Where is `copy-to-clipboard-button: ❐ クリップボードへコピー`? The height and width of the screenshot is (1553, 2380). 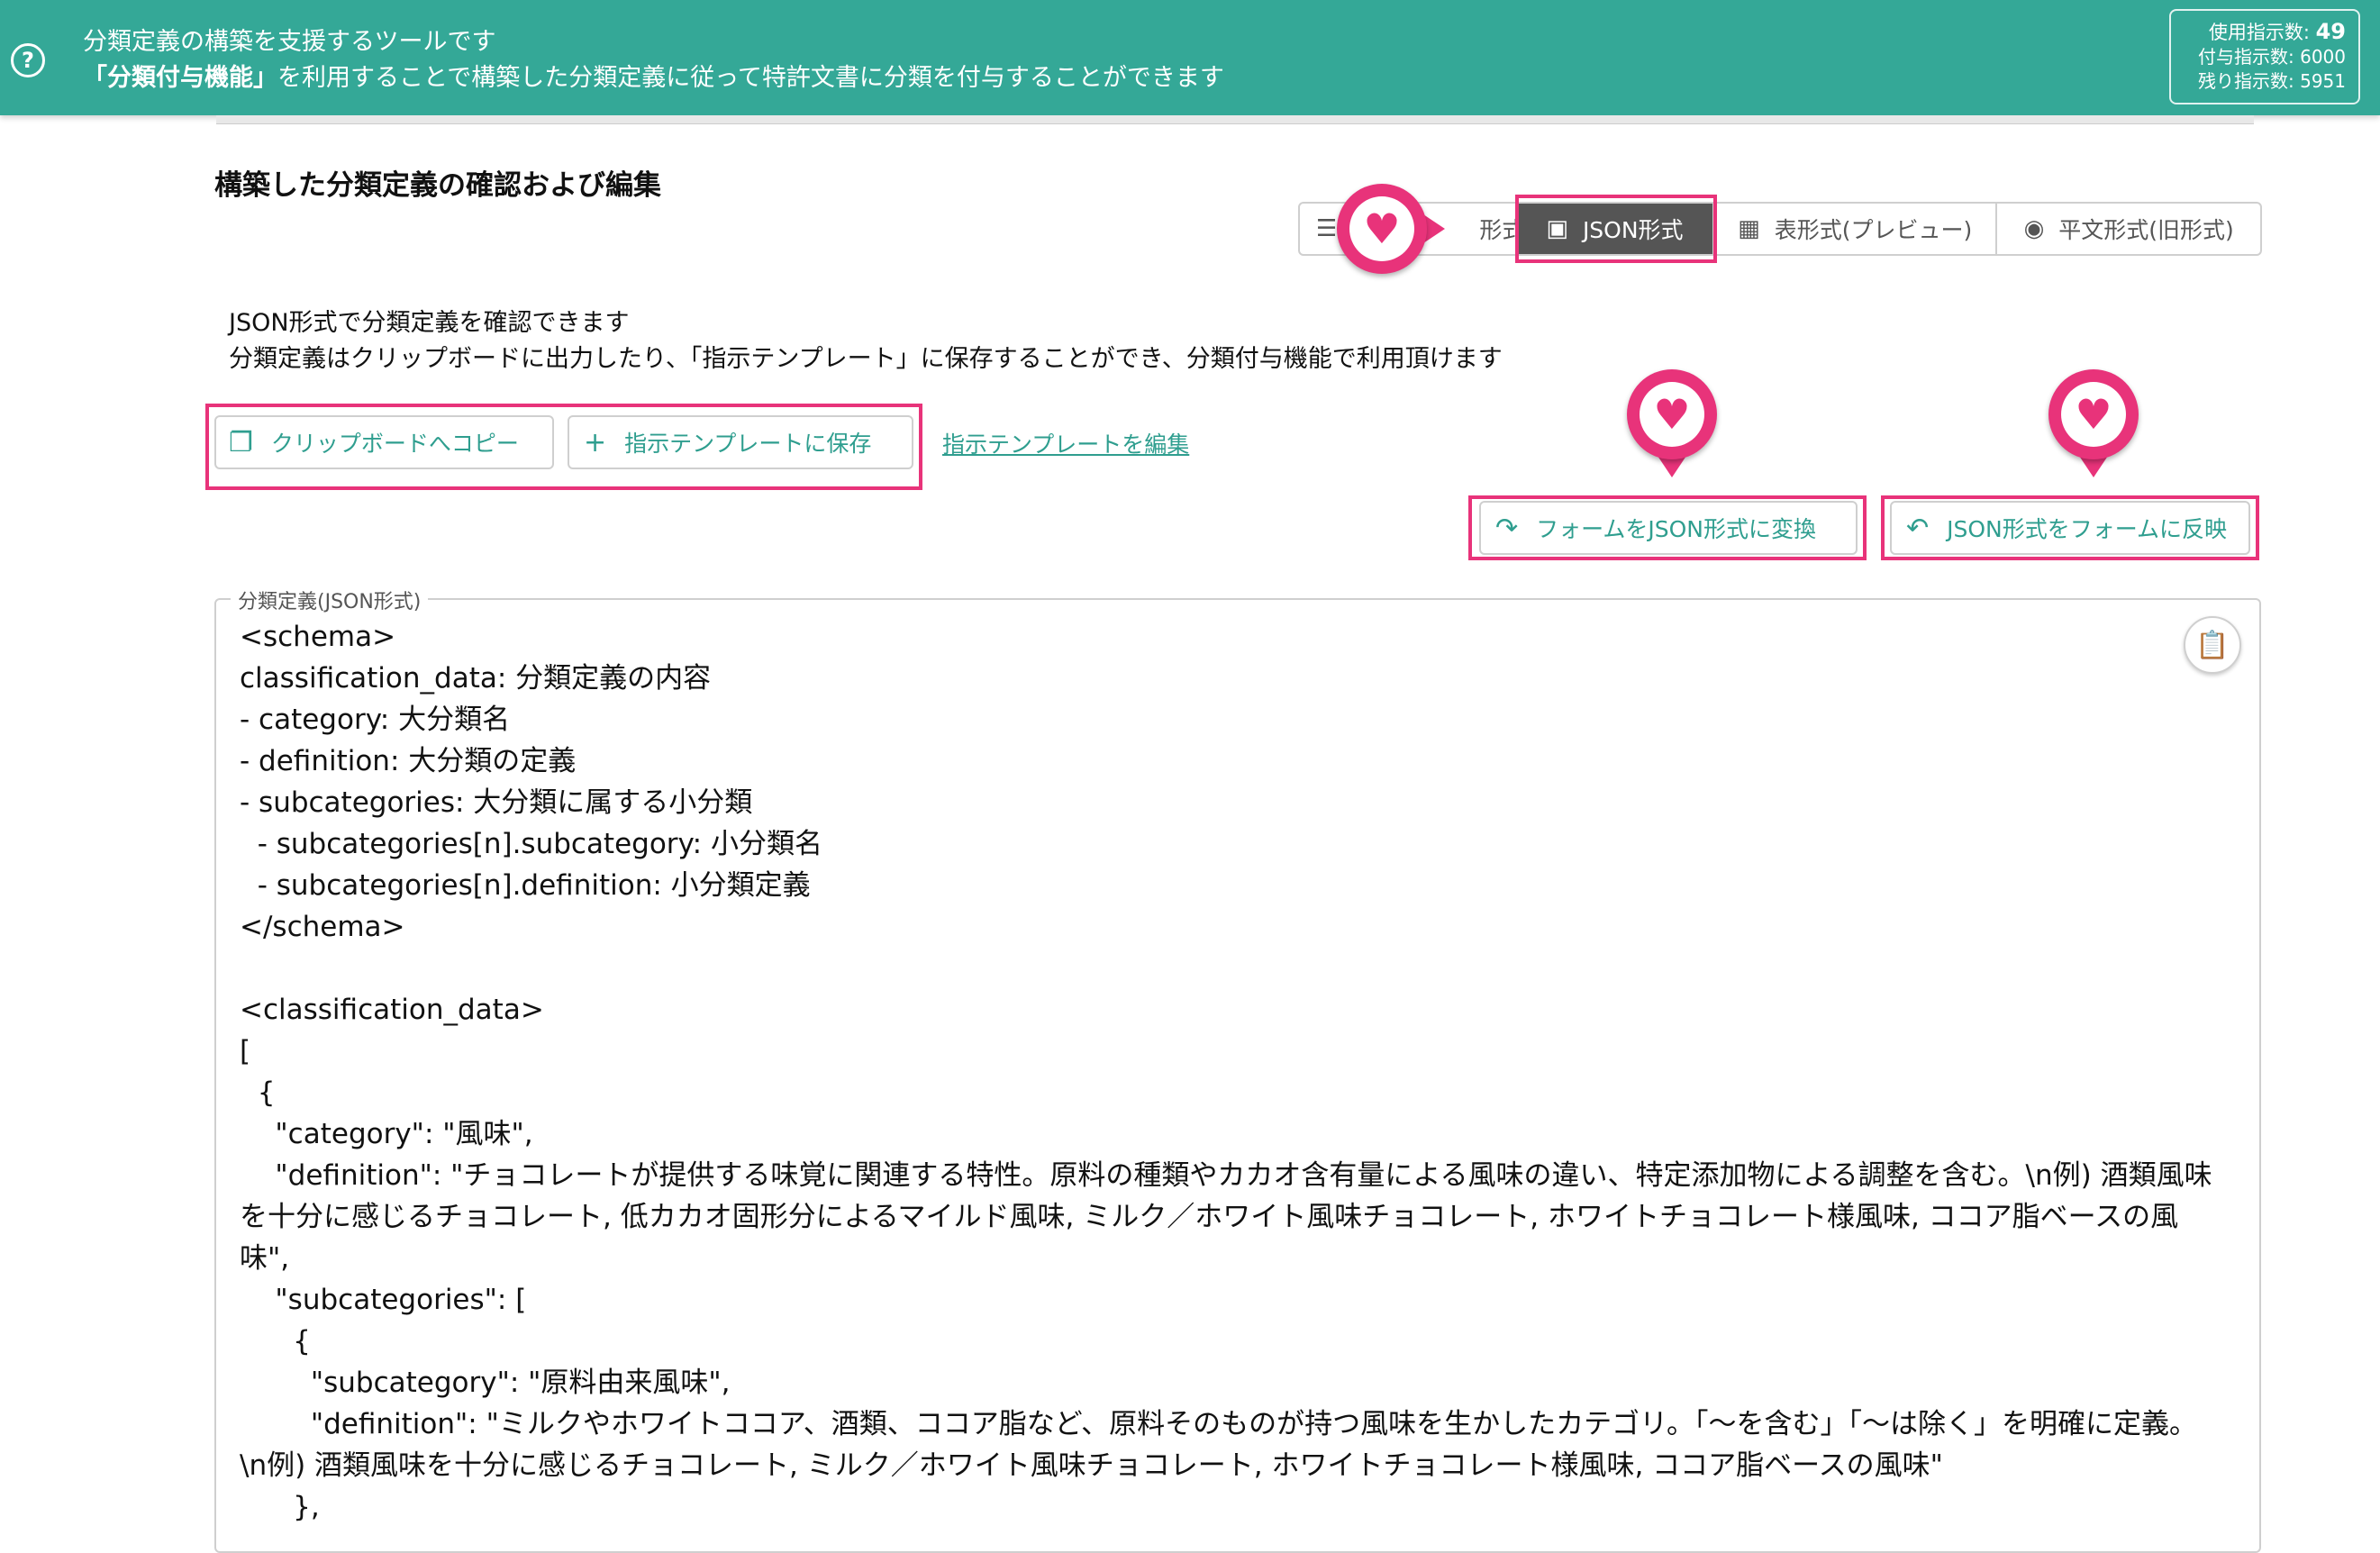 copy-to-clipboard-button: ❐ クリップボードへコピー is located at coordinates (384, 442).